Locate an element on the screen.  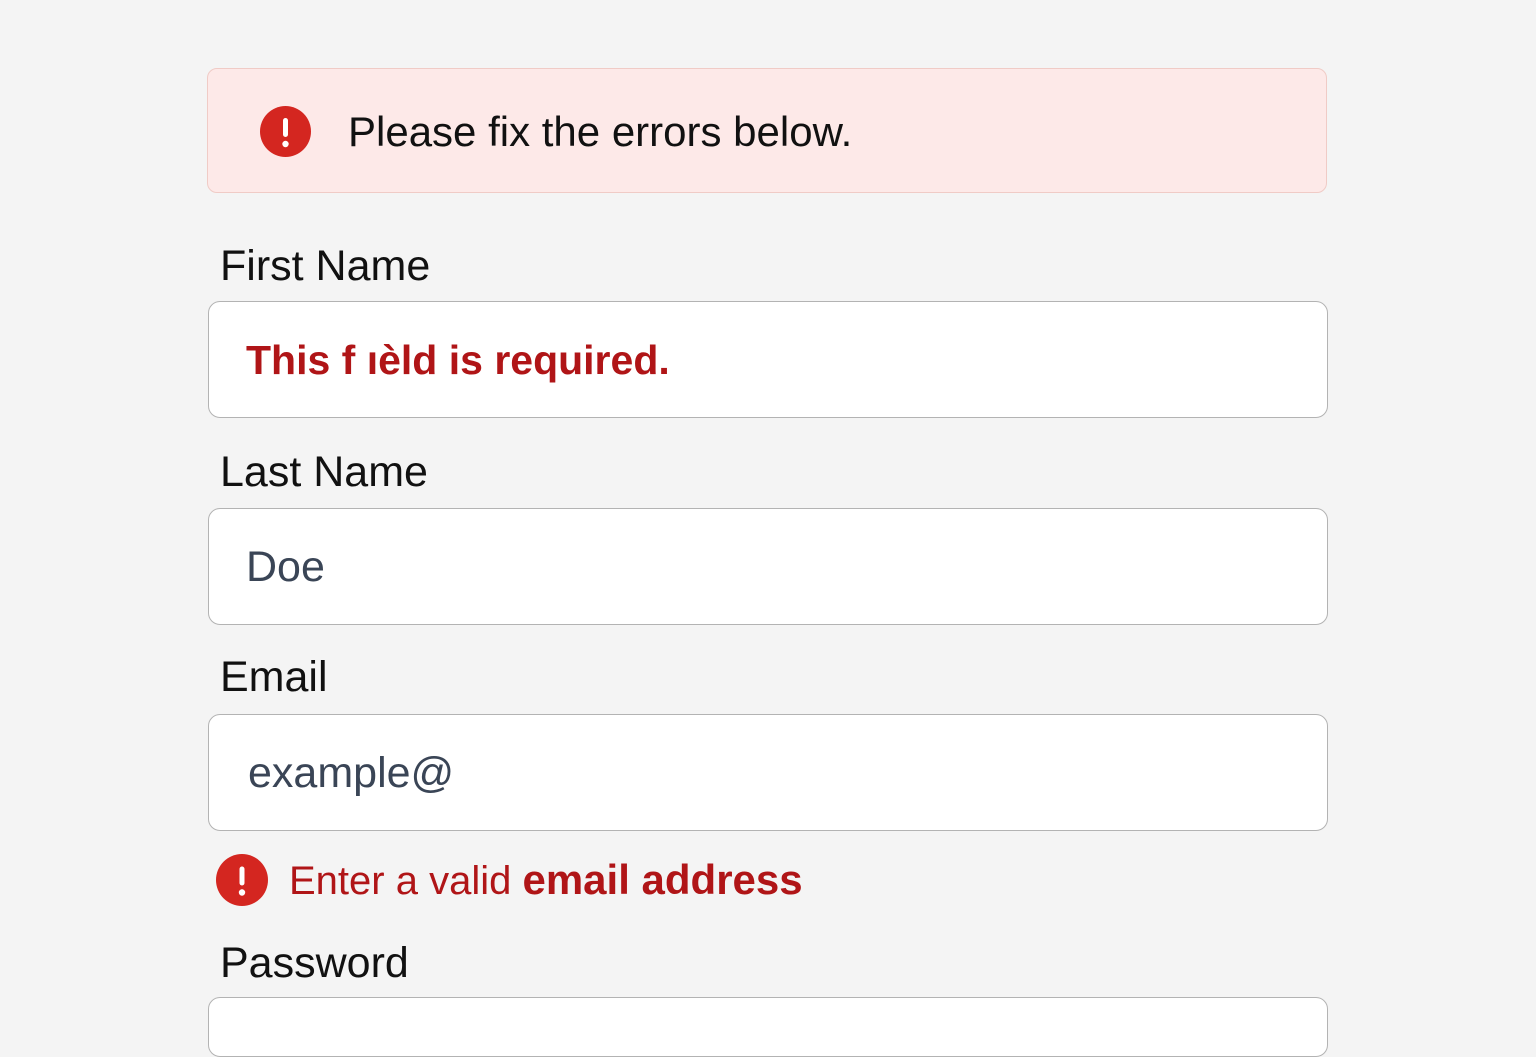
password-input is located at coordinates (768, 1027).